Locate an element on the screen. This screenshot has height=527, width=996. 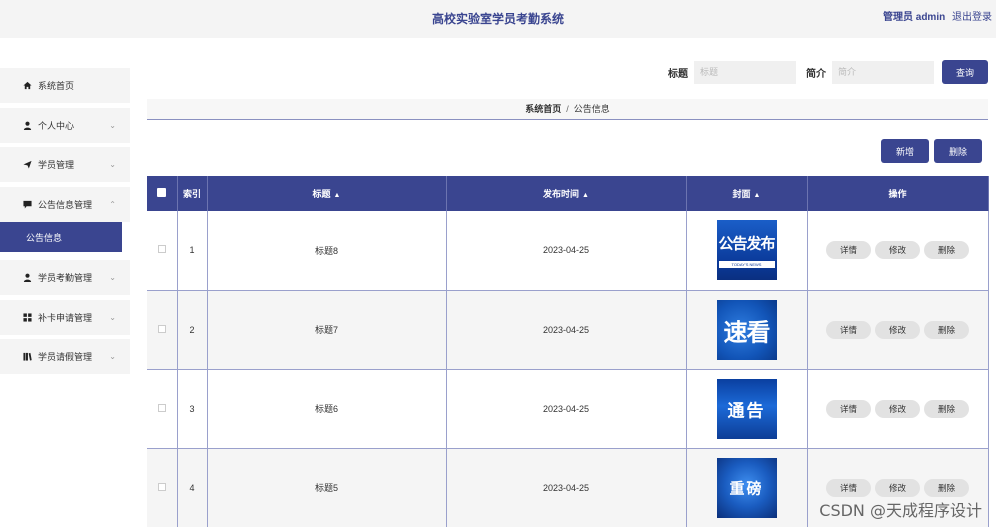
row-index: 1 is located at coordinates (192, 251).